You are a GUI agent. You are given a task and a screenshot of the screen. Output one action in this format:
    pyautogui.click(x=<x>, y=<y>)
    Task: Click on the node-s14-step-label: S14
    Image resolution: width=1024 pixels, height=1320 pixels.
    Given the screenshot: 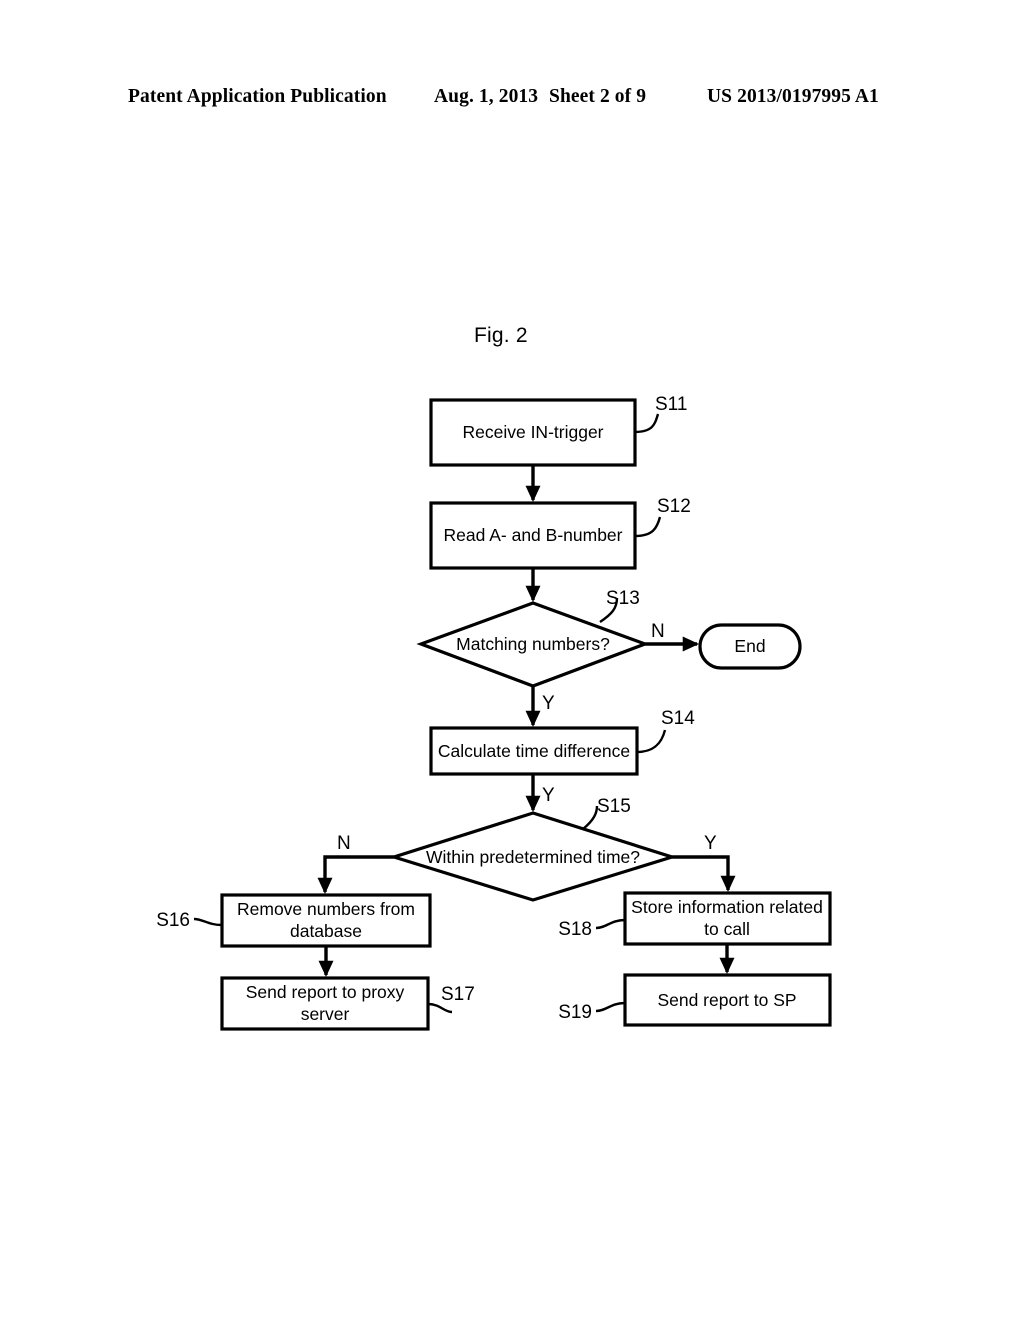 What is the action you would take?
    pyautogui.click(x=678, y=718)
    